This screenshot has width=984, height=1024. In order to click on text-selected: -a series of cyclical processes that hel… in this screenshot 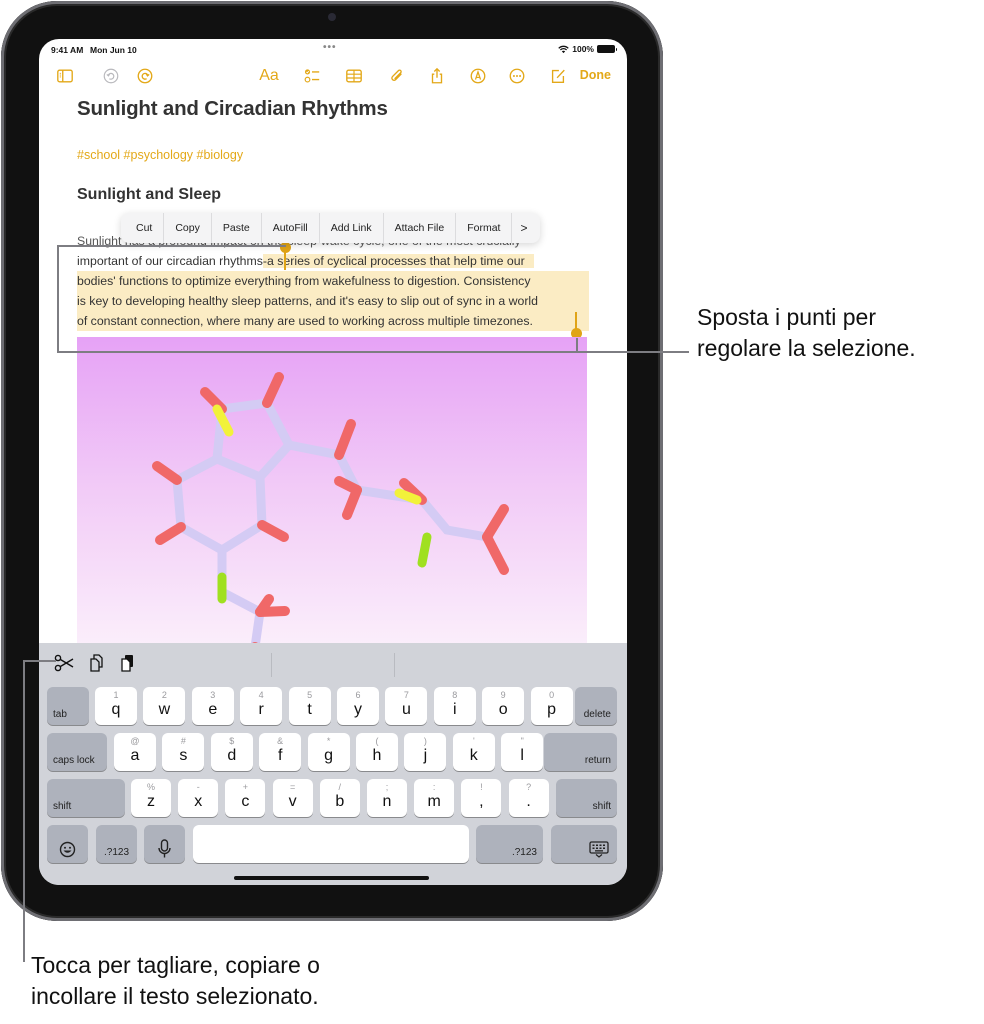, I will do `click(398, 261)`.